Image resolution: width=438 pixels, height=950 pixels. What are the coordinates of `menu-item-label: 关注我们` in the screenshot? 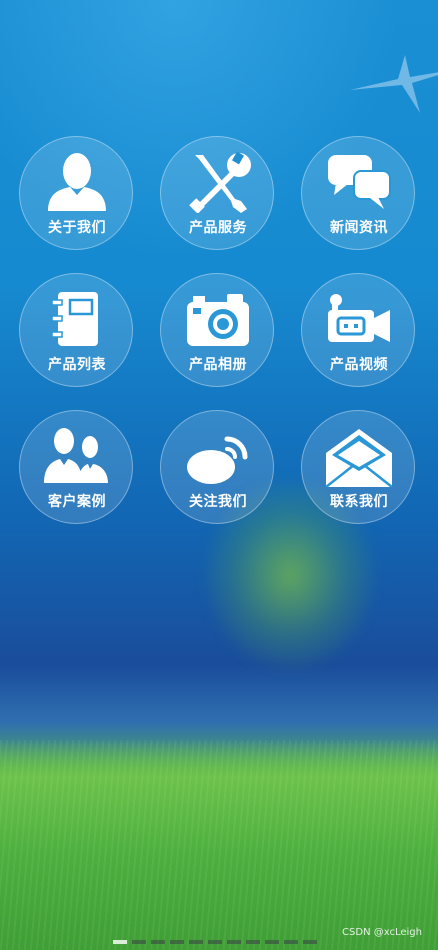 It's located at (218, 502).